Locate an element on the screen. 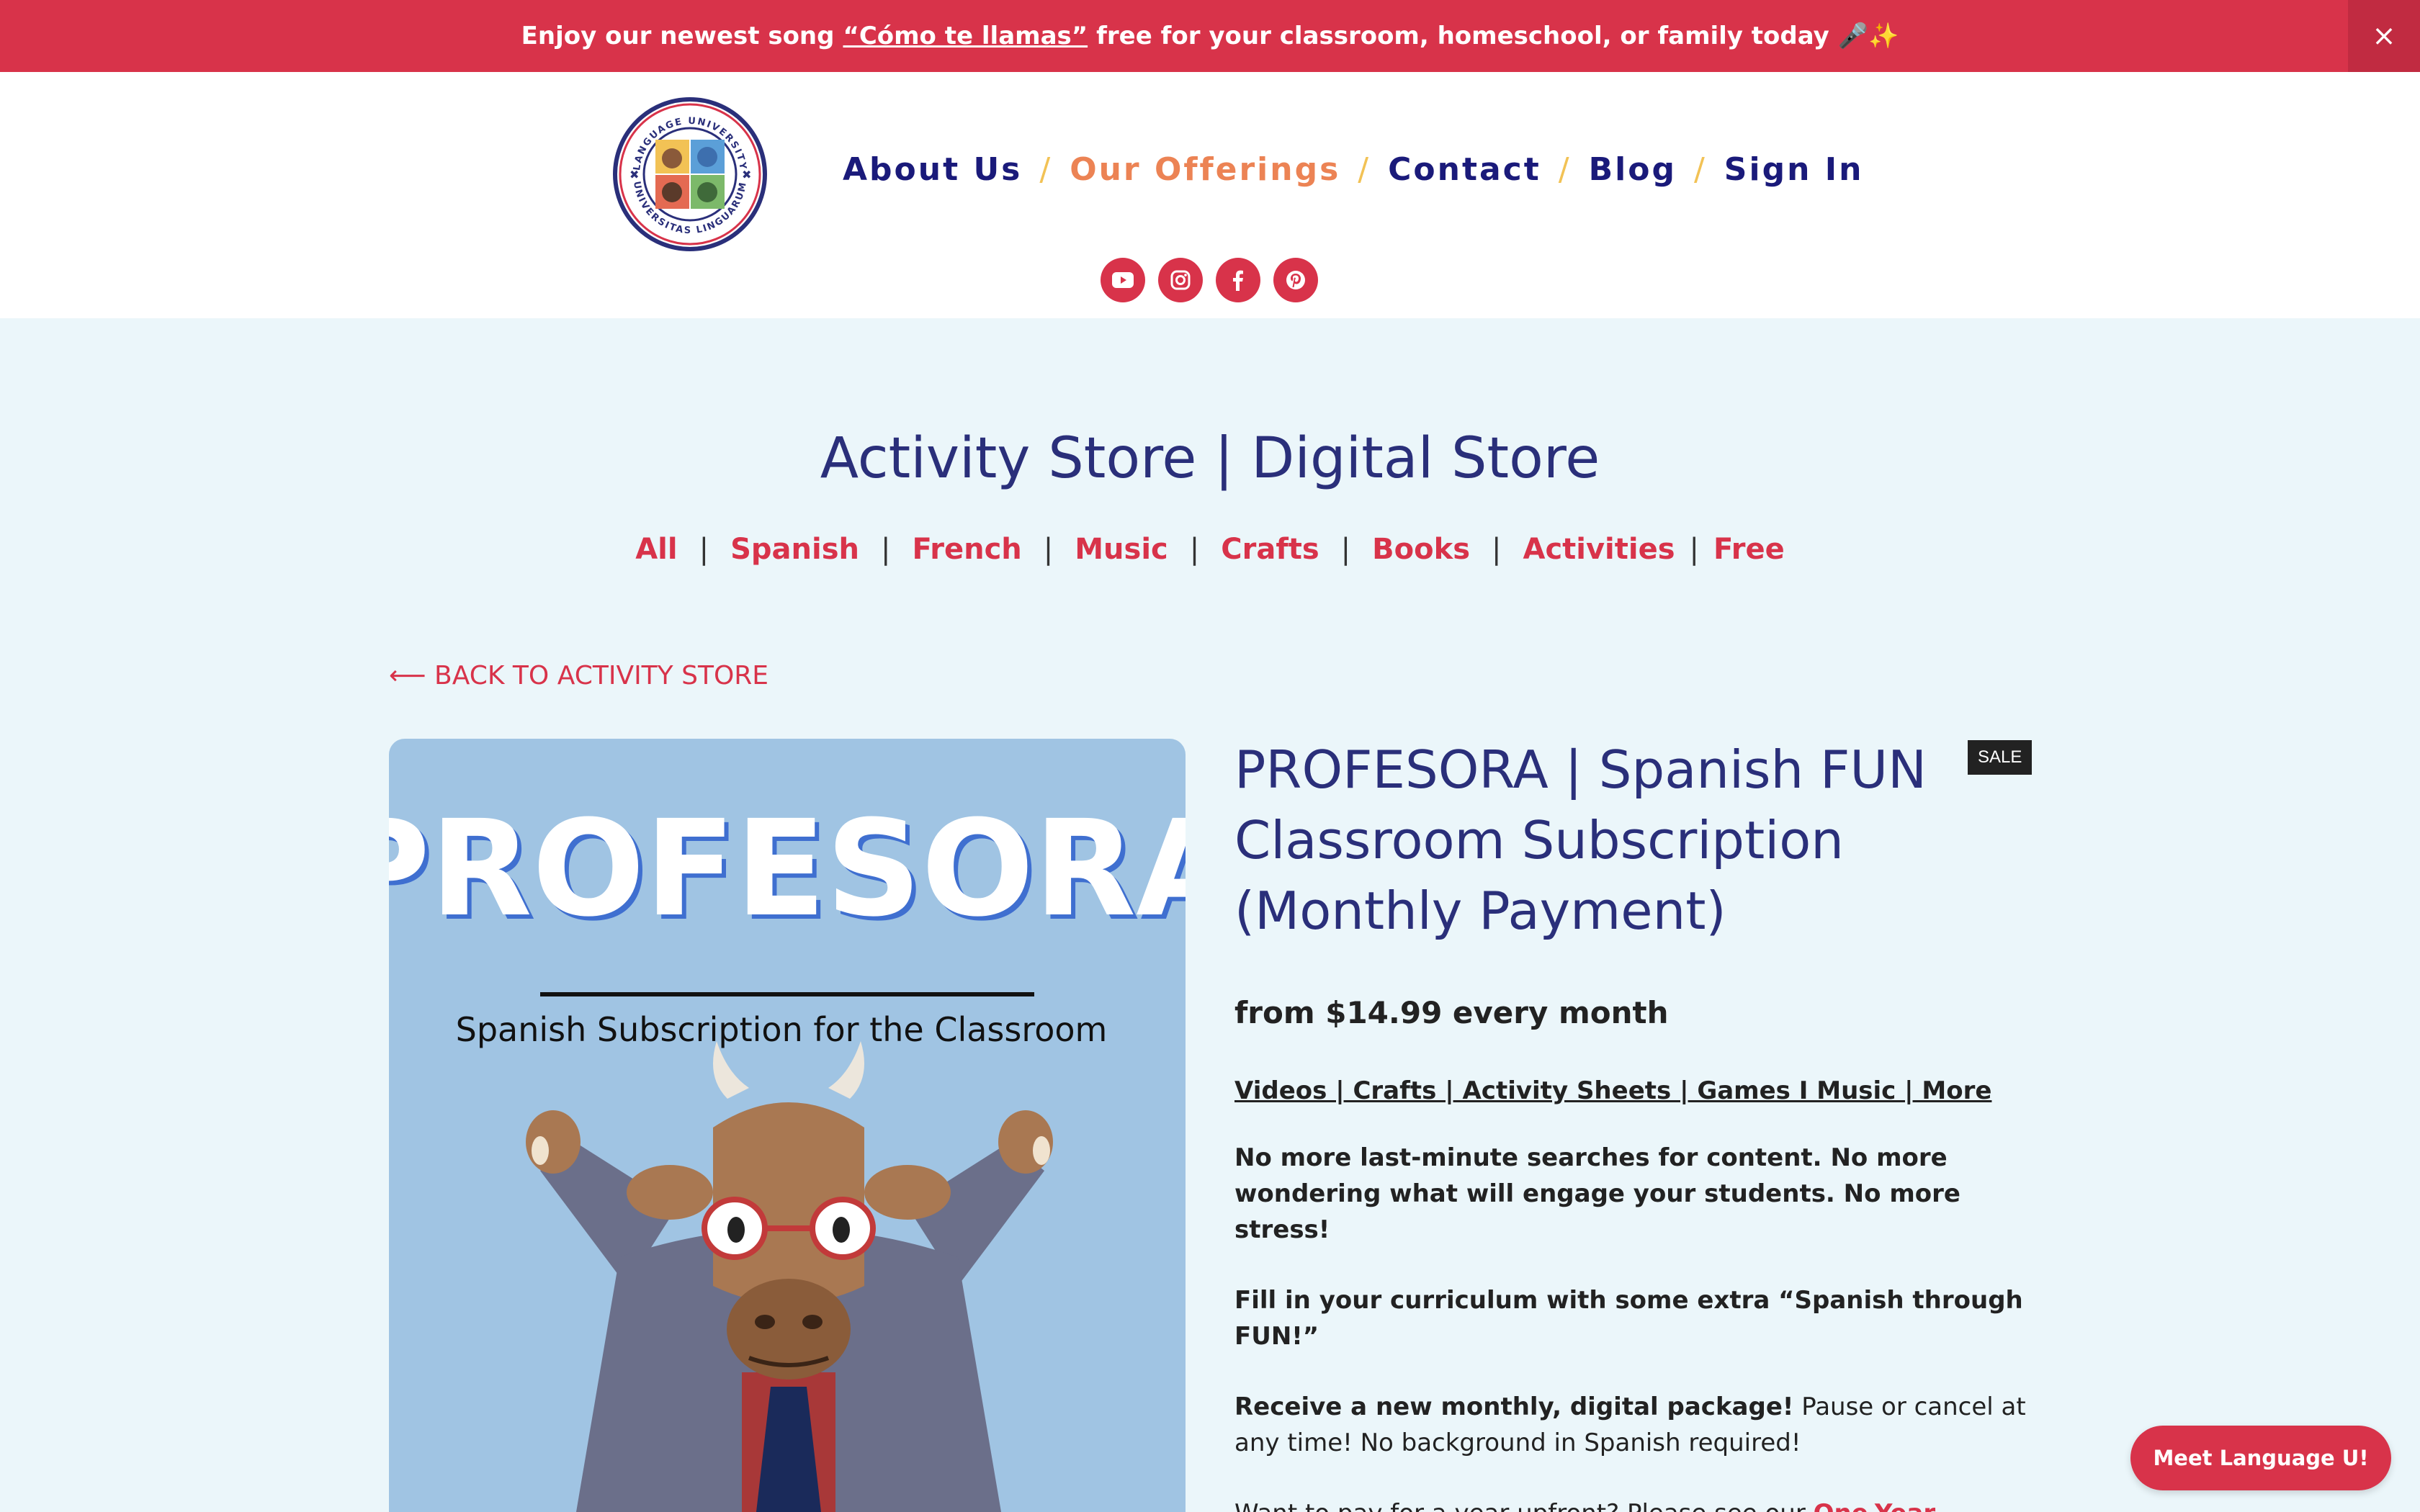 The image size is (2420, 1512). sale-badge: SALE is located at coordinates (2000, 757).